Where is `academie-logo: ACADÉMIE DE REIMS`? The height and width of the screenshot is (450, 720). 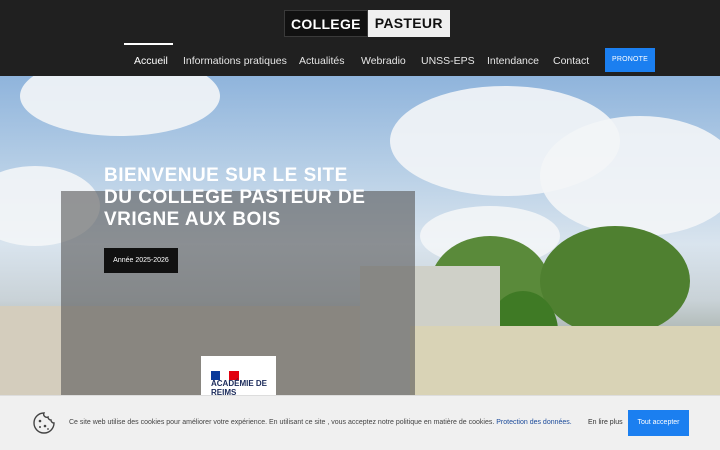 academie-logo: ACADÉMIE DE REIMS is located at coordinates (238, 376).